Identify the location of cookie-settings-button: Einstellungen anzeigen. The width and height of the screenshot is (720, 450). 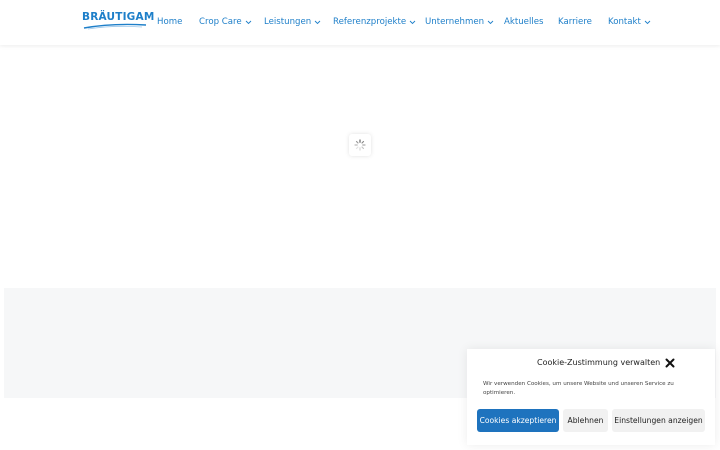
(658, 420).